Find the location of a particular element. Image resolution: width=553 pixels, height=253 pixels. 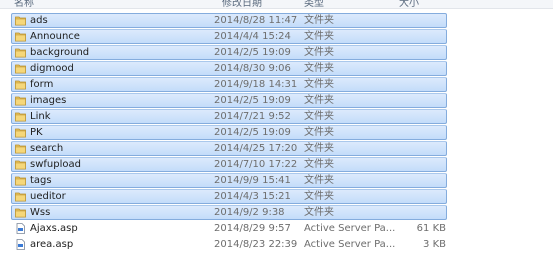

folder-row: swfupload 2014/7/10 17:22 文件夹 is located at coordinates (276, 165).